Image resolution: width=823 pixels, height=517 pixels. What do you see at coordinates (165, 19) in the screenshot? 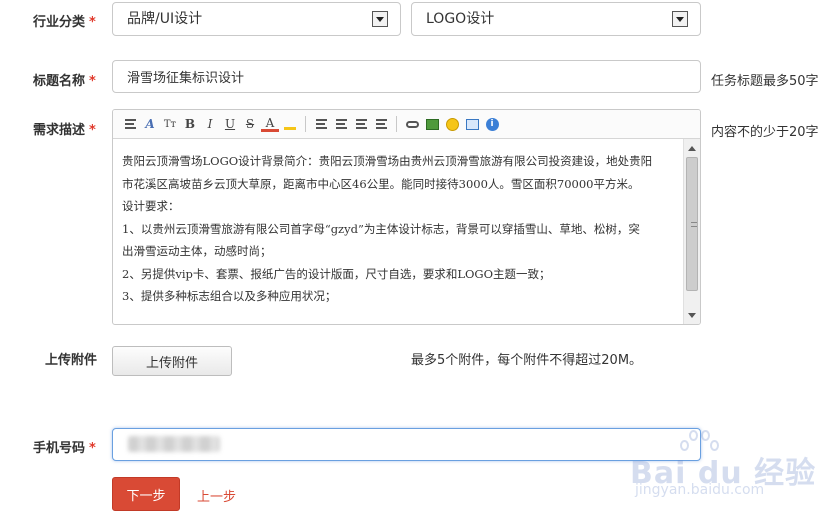
I see `industry-primary-value: 品牌/UI设计` at bounding box center [165, 19].